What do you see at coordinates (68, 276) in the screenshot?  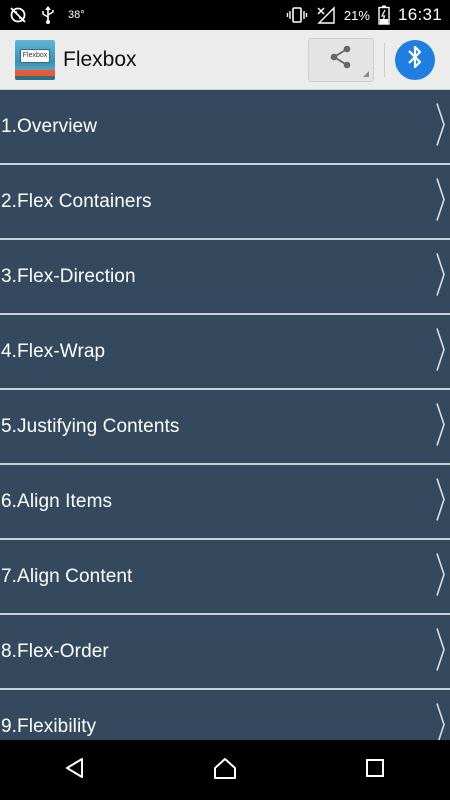 I see `menu-item-label: 3.Flex-Direction` at bounding box center [68, 276].